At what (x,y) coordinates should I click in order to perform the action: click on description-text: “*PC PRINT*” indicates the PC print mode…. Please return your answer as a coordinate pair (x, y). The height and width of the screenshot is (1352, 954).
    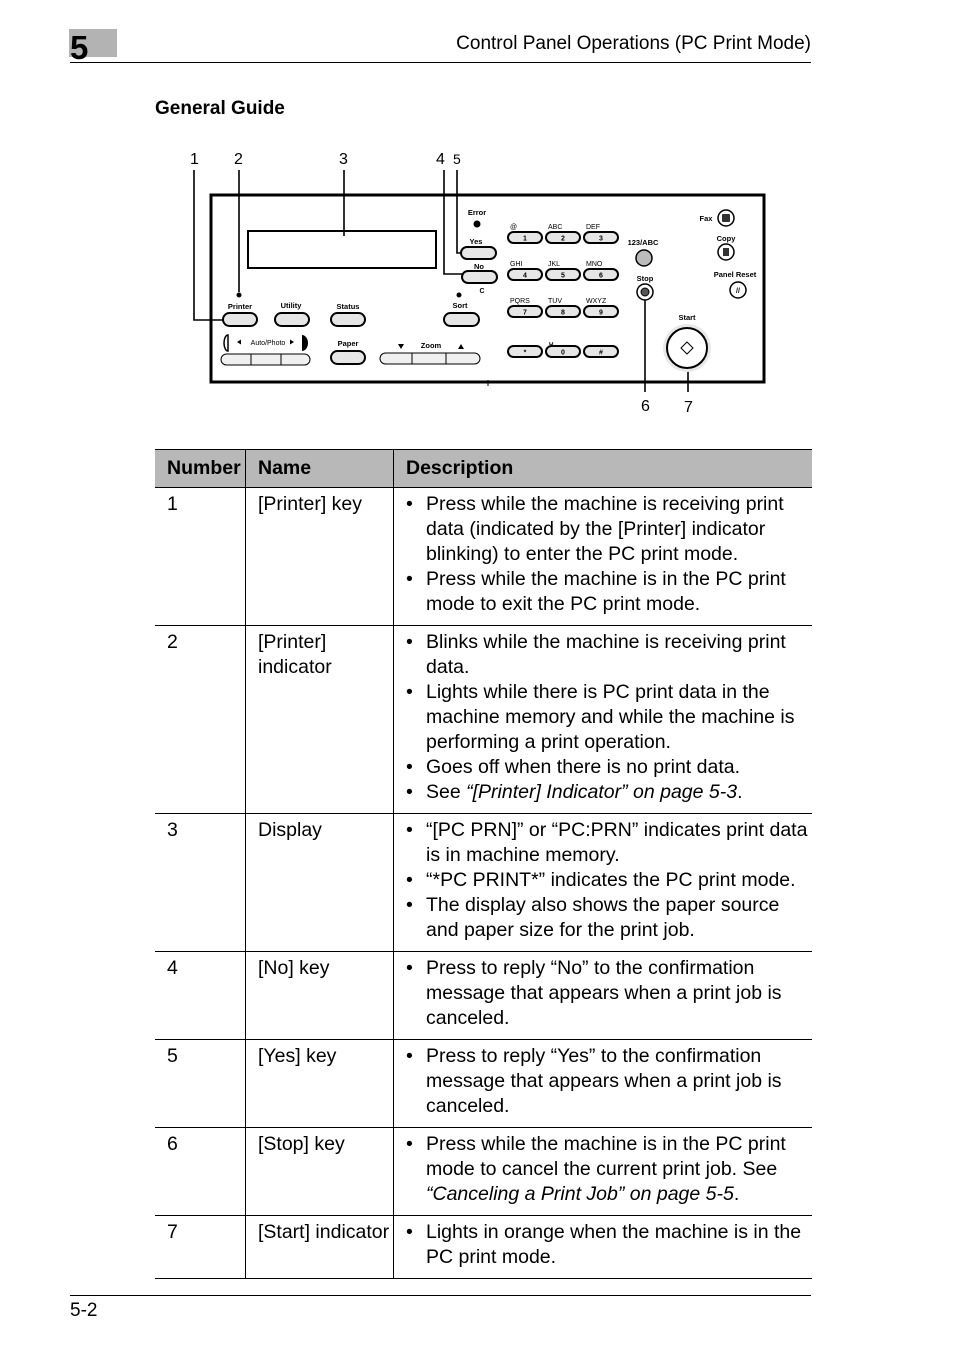
    Looking at the image, I should click on (611, 880).